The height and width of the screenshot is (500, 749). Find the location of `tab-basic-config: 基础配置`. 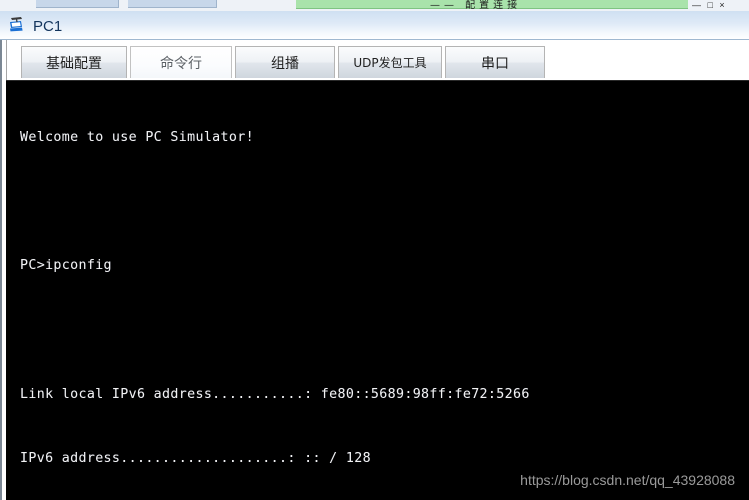

tab-basic-config: 基础配置 is located at coordinates (74, 62).